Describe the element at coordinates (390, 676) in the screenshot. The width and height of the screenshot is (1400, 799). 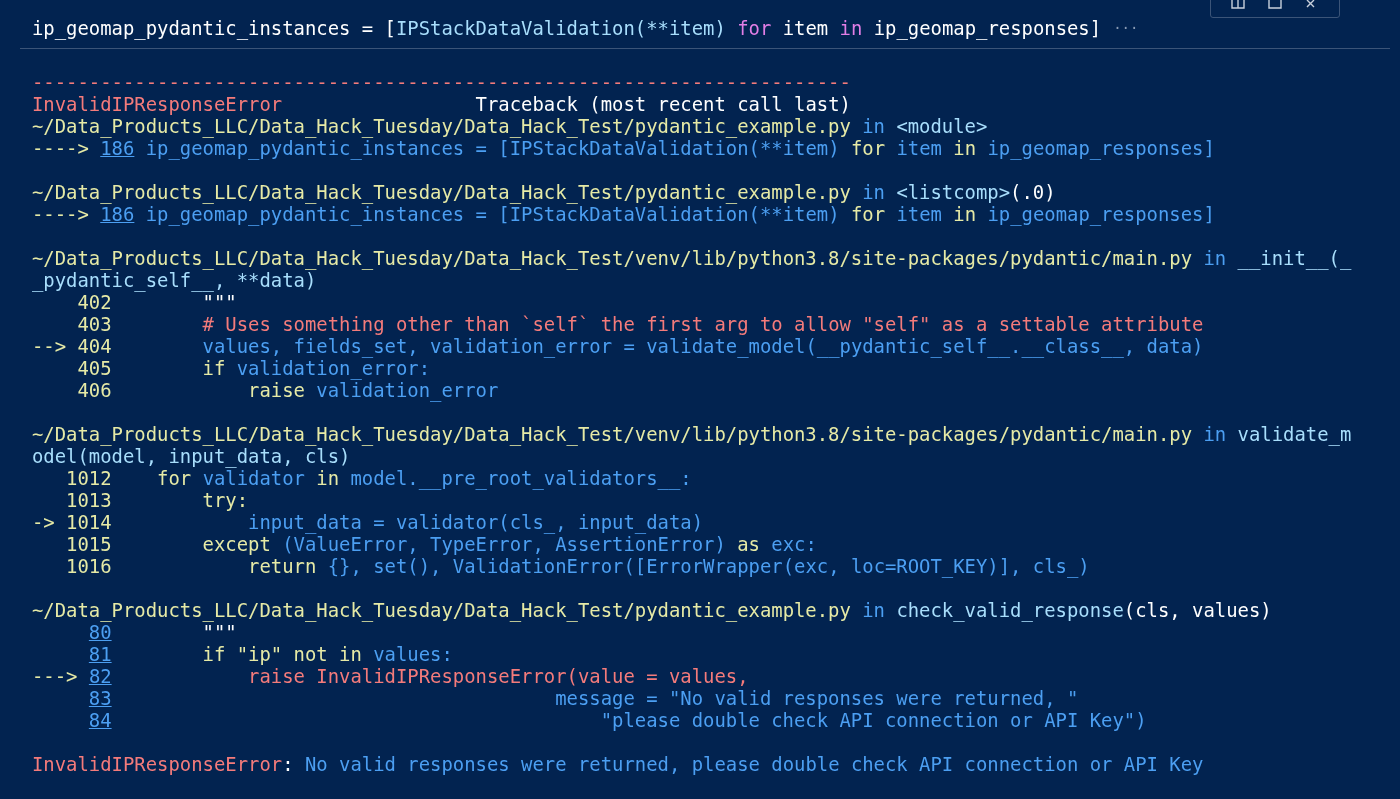
I see `traceback-line: ---> 82 raise InvalidIPResponseError(value = values,` at that location.